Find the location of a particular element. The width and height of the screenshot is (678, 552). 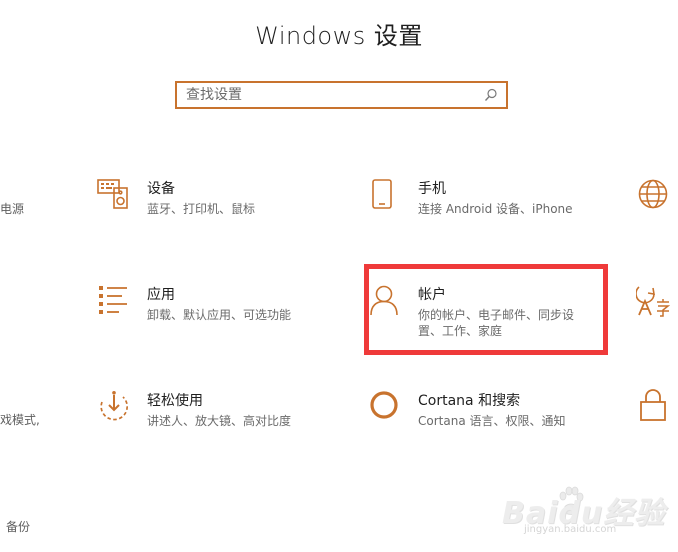

globe-icon is located at coordinates (653, 194).